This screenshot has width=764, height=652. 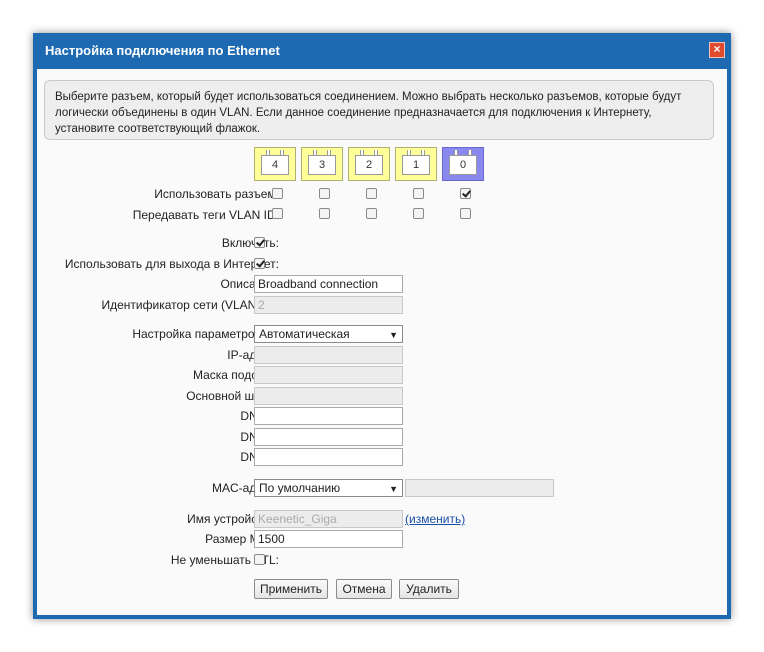 I want to click on port-3-label: 3, so click(x=322, y=165).